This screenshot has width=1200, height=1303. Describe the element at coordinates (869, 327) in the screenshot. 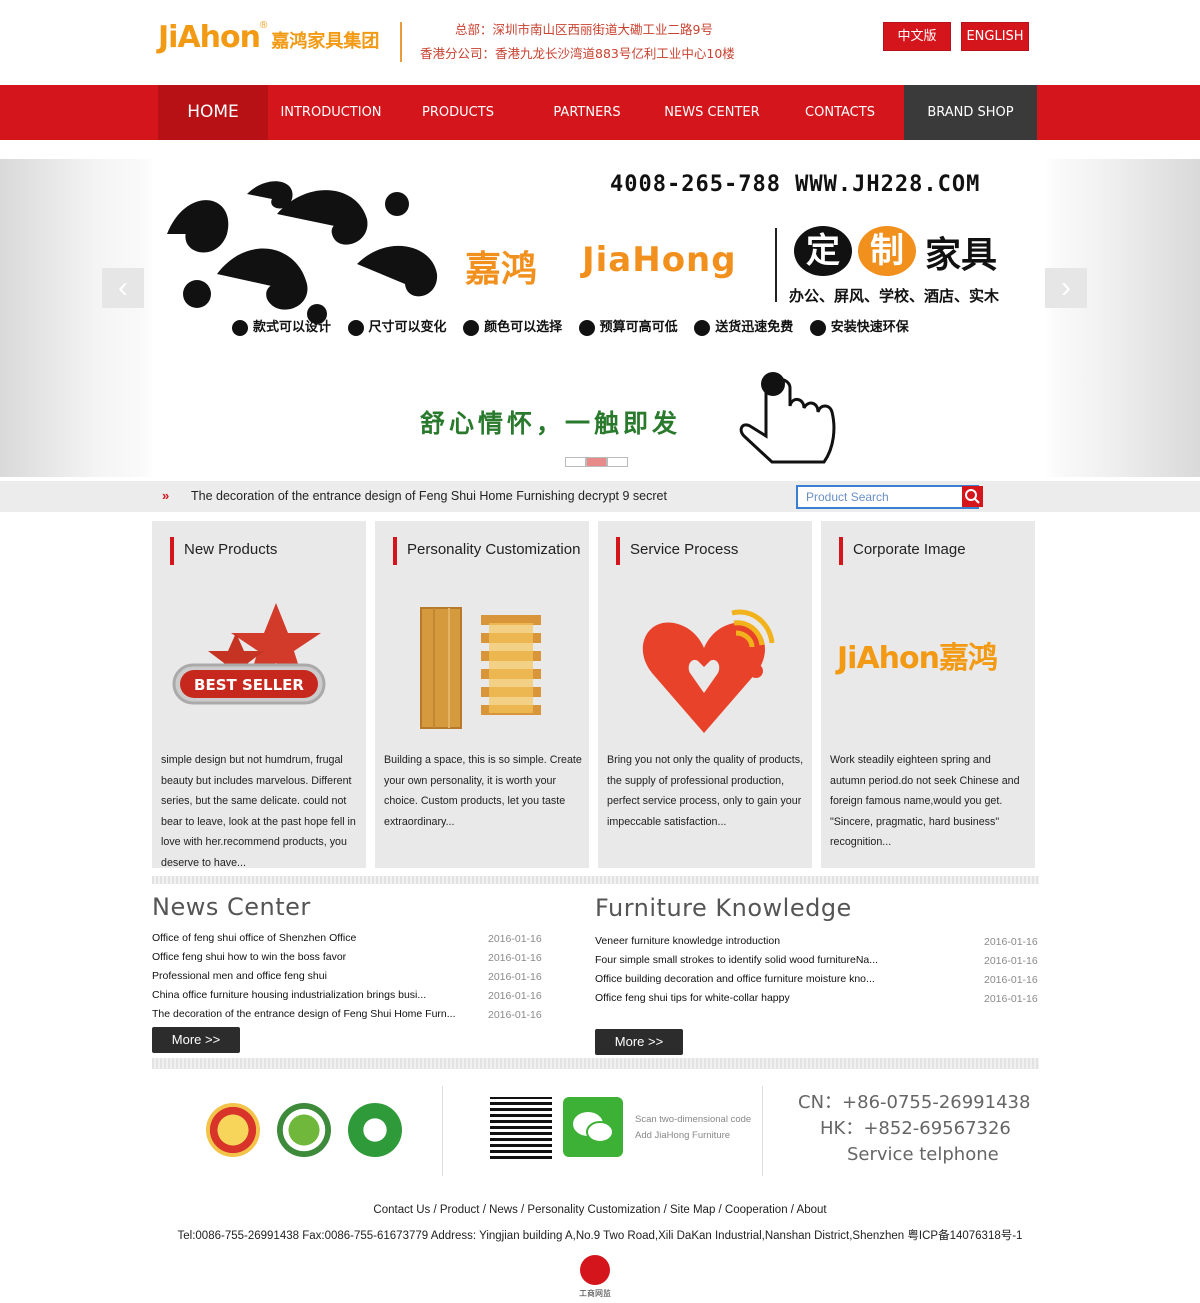

I see `feature-label: 安装快速环保` at that location.